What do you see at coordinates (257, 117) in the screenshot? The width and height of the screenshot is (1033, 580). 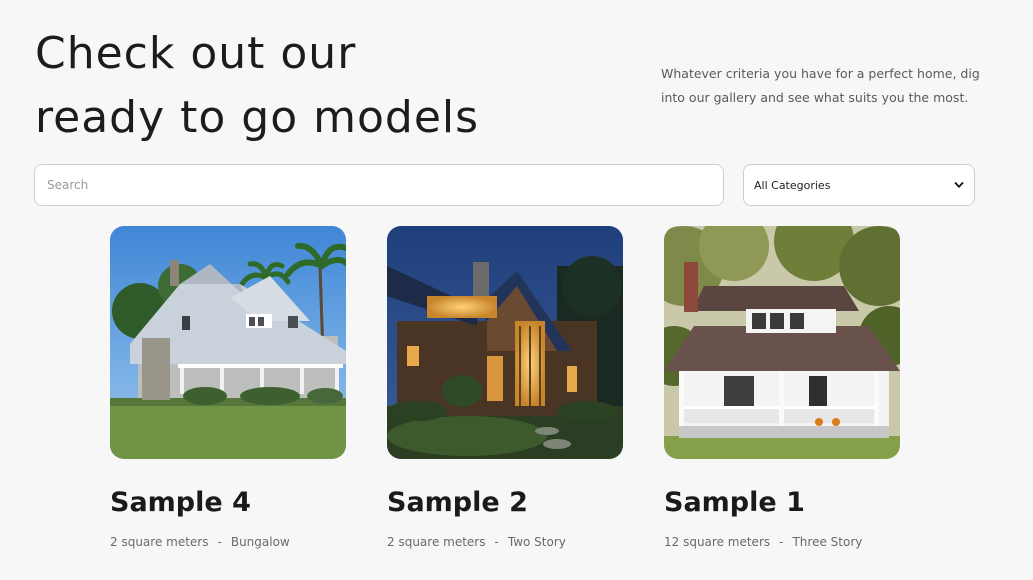 I see `page-title-line-2: ready to go models` at bounding box center [257, 117].